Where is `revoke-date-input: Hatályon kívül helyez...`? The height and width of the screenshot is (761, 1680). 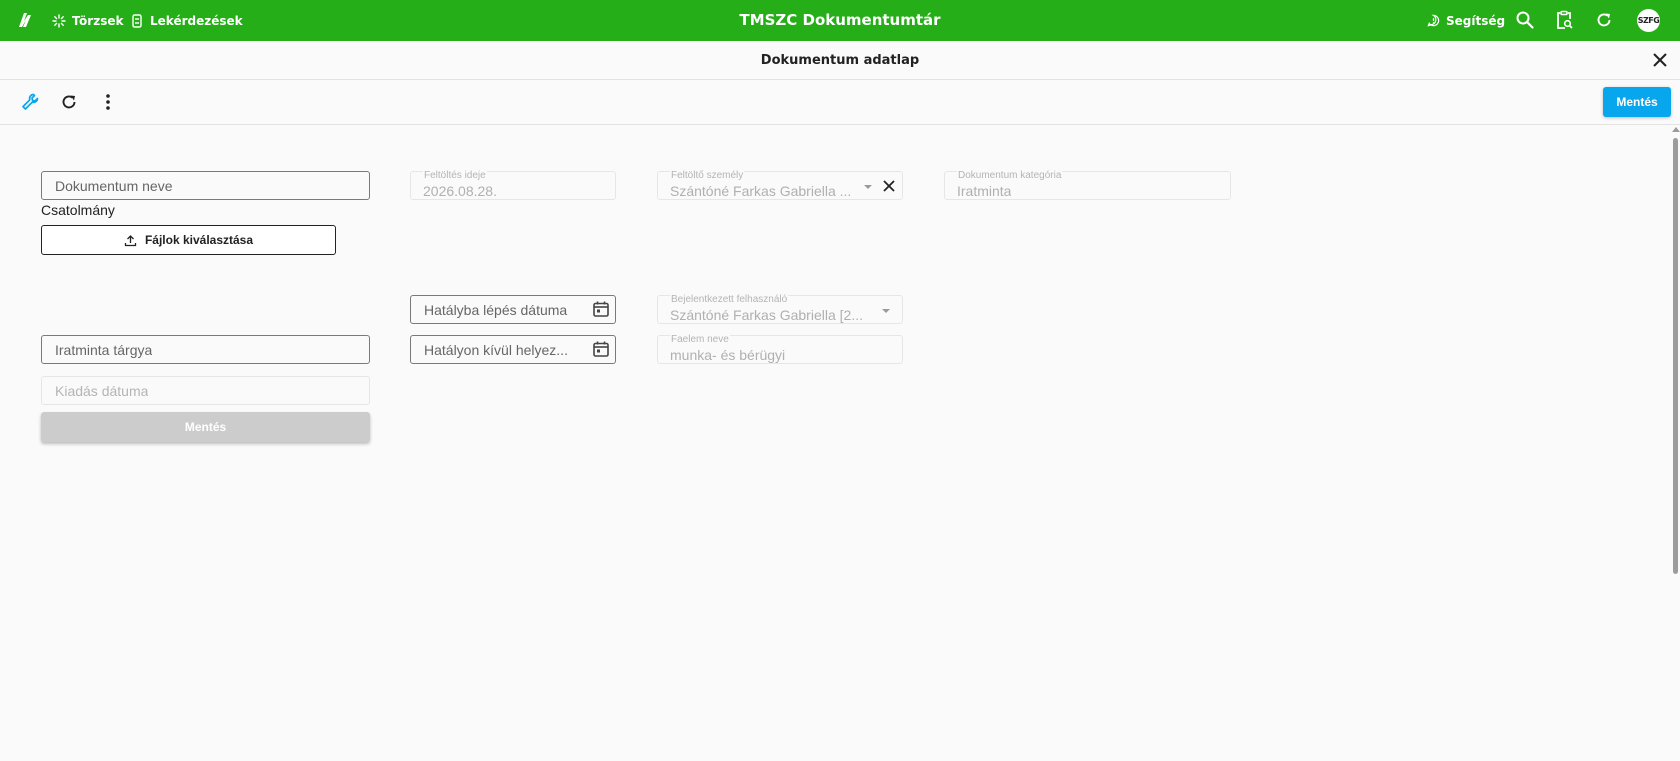
revoke-date-input: Hatályon kívül helyez... is located at coordinates (513, 349).